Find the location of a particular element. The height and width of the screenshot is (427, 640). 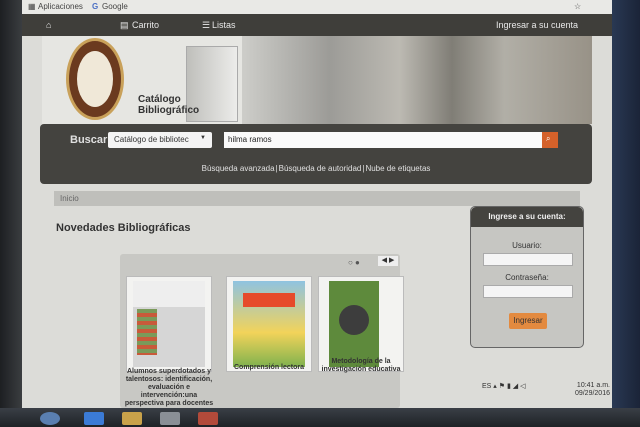

bookmark-star-icon: ☆ is located at coordinates (577, 6).